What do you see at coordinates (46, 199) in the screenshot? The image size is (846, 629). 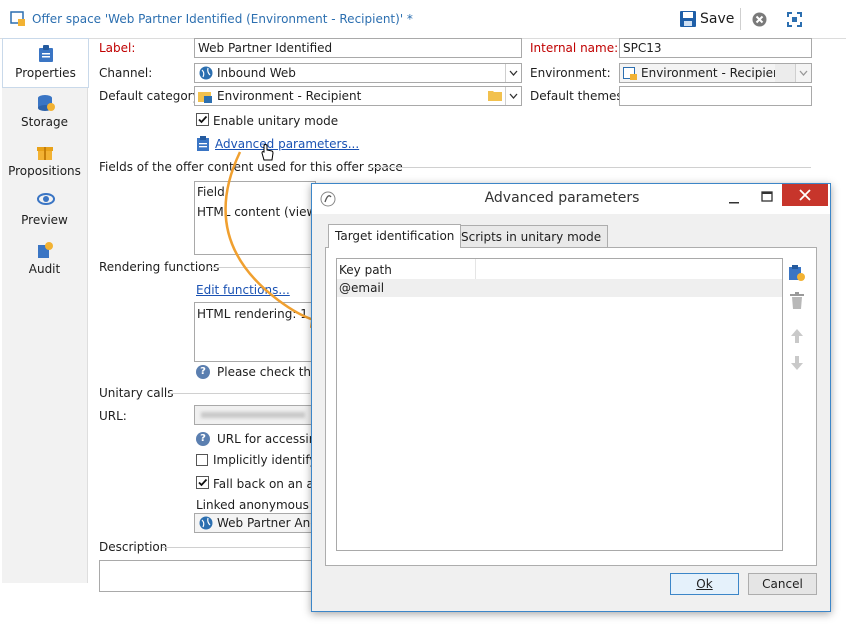 I see `eye-icon` at bounding box center [46, 199].